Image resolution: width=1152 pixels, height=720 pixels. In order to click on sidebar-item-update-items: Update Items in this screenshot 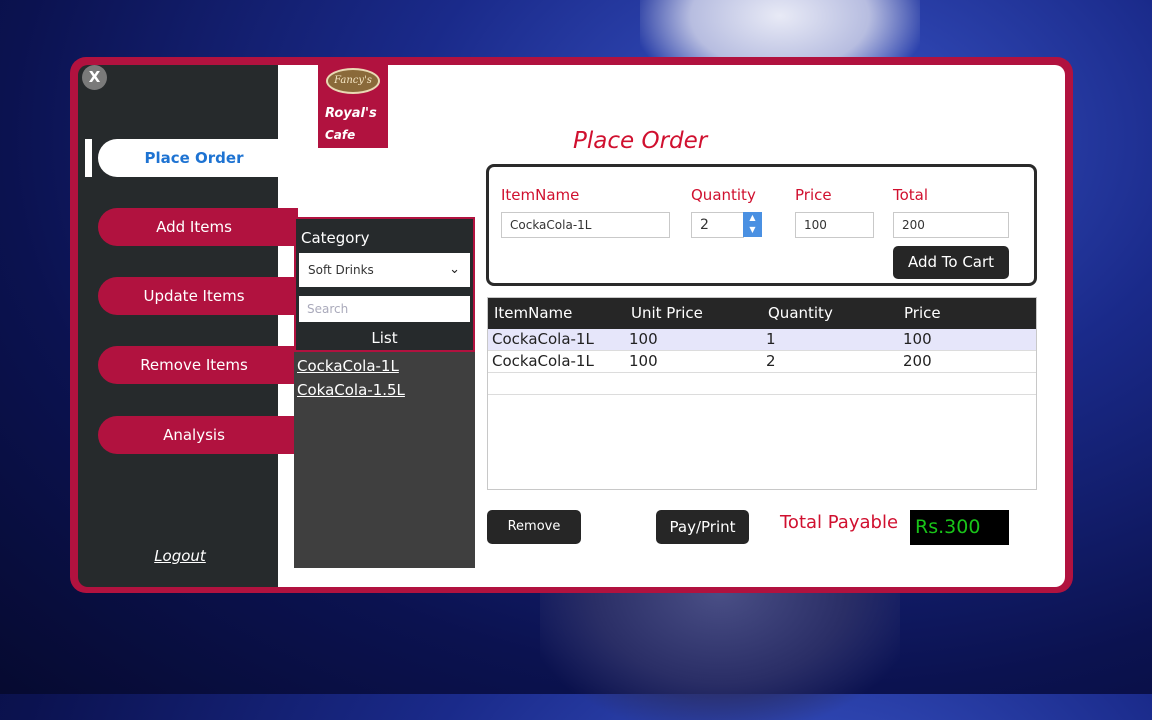, I will do `click(198, 296)`.